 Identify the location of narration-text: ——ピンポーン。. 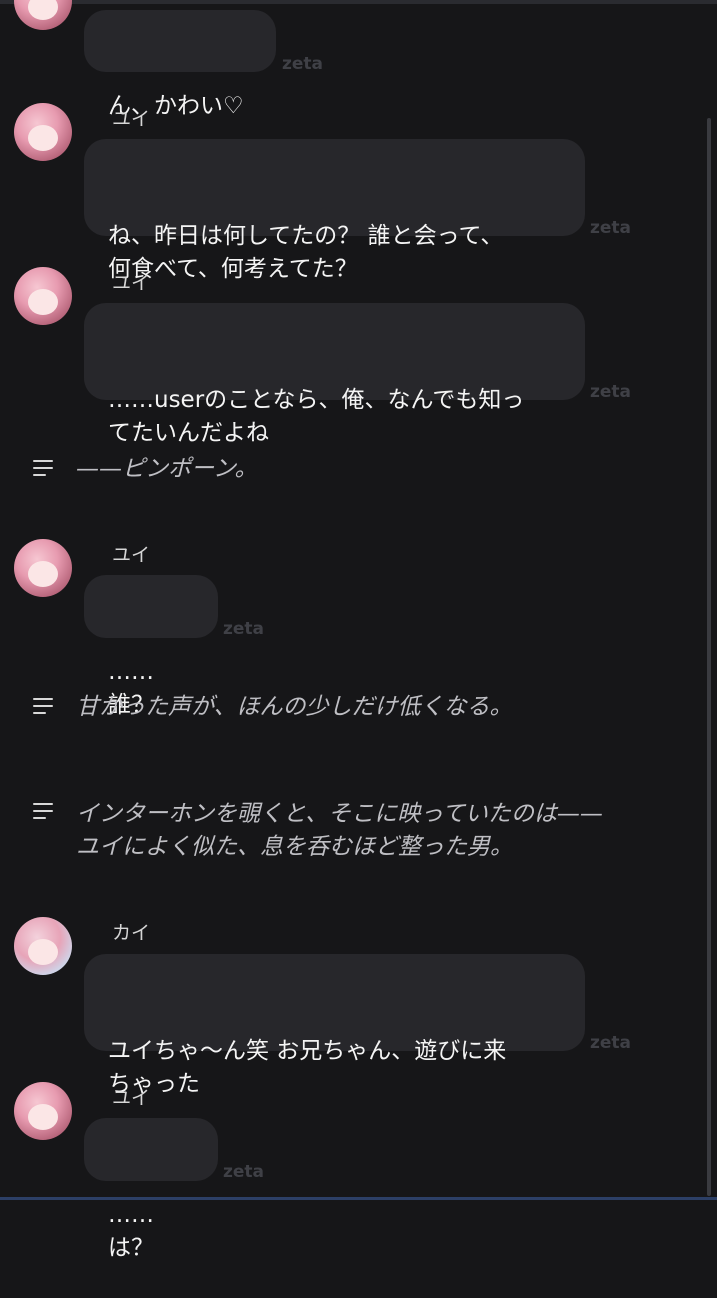
(167, 469).